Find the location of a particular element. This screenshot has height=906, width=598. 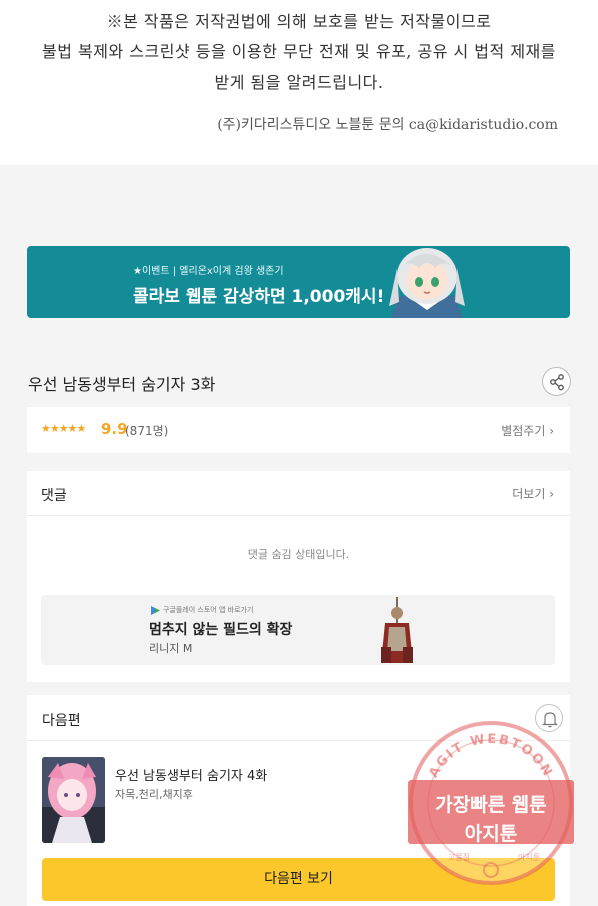

stamp-line-1: 가장빠른 웹툰 is located at coordinates (491, 805).